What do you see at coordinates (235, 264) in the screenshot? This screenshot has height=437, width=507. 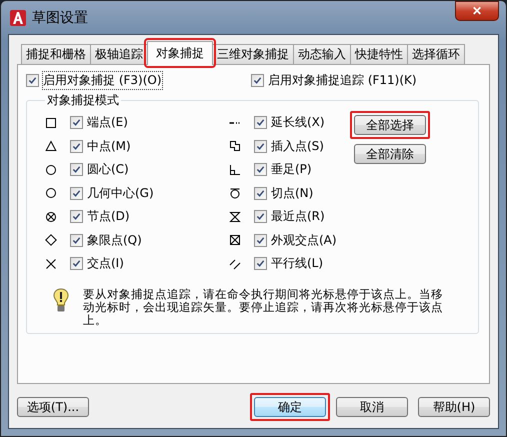 I see `parallel-lines-icon` at bounding box center [235, 264].